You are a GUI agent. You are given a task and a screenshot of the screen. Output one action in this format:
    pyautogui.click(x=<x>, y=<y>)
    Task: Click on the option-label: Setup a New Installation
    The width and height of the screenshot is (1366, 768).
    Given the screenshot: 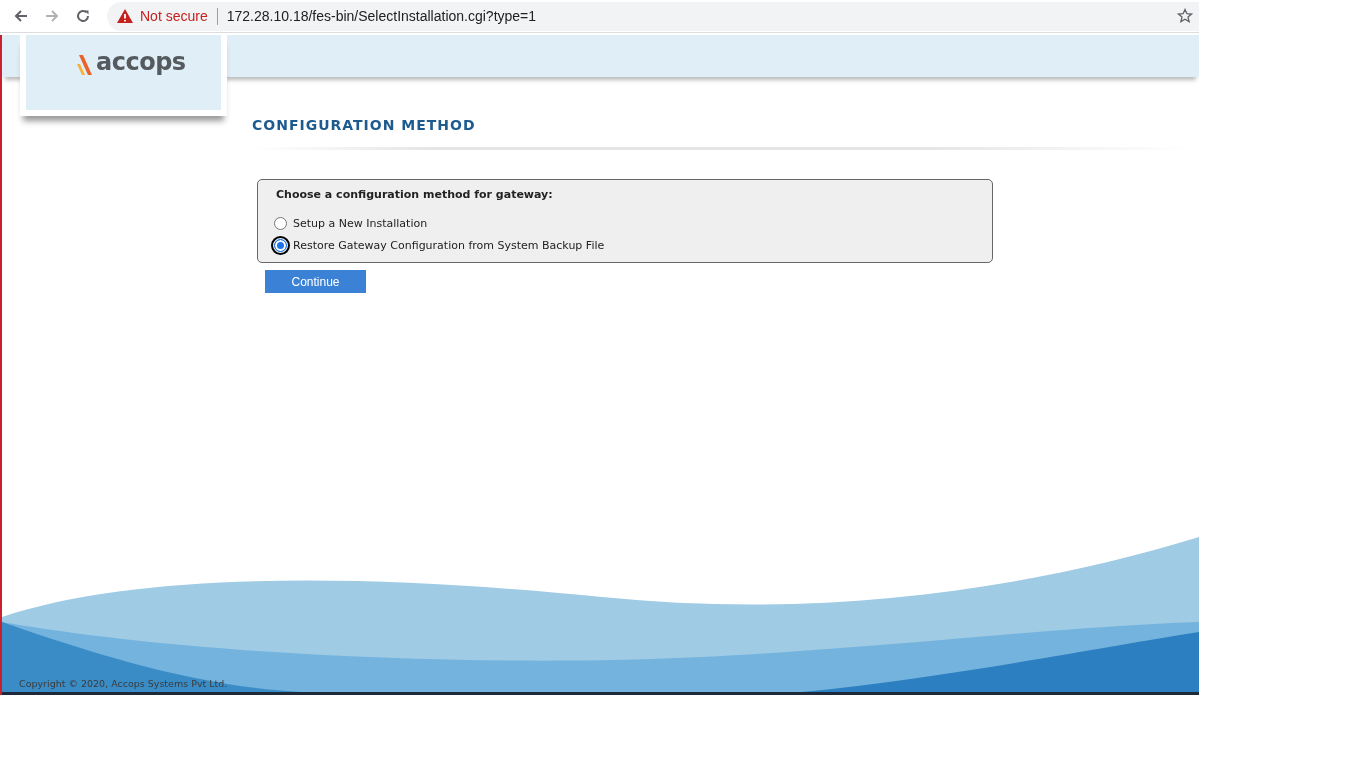 What is the action you would take?
    pyautogui.click(x=360, y=223)
    